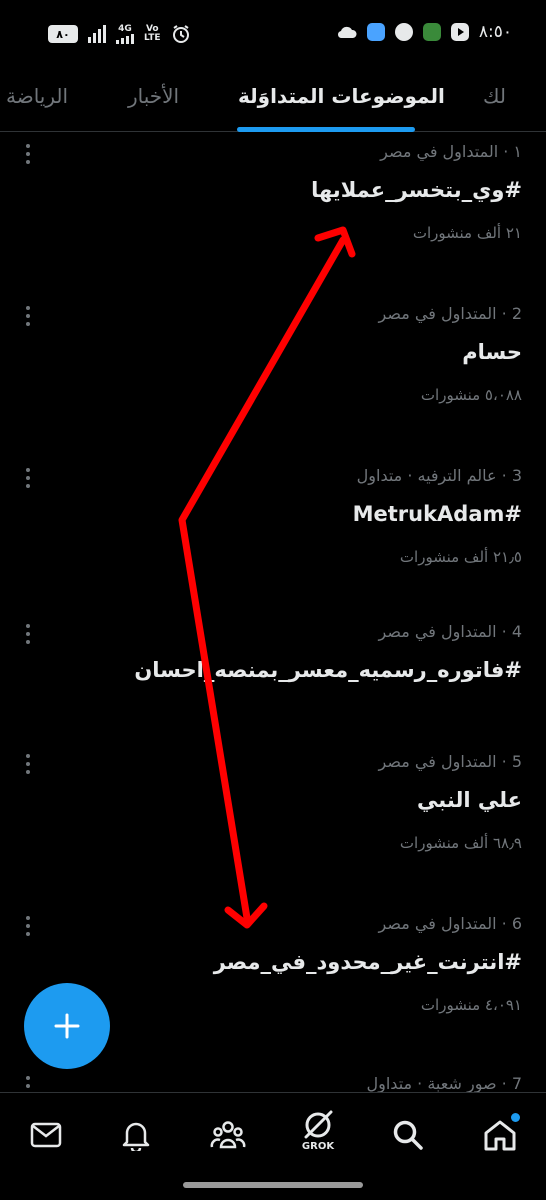 This screenshot has width=546, height=1200. I want to click on tab-sports: الرياضة, so click(37, 96).